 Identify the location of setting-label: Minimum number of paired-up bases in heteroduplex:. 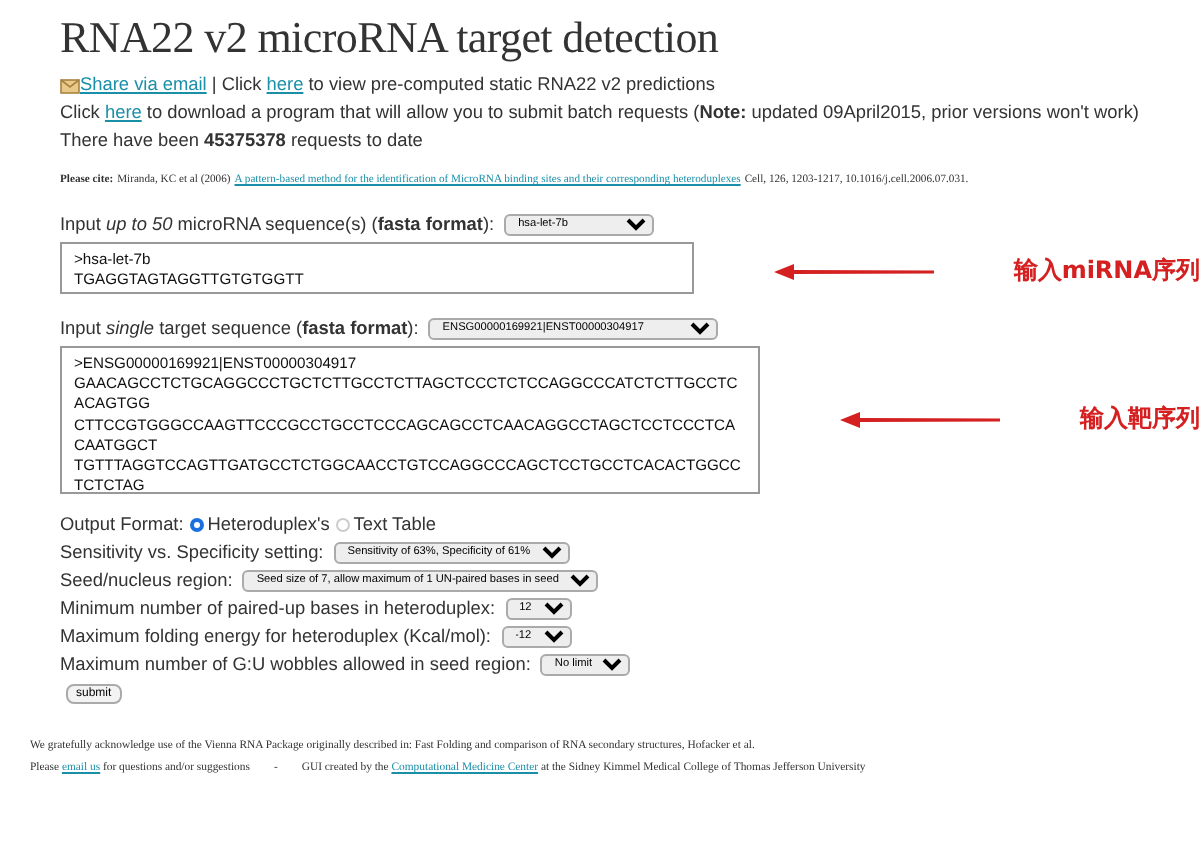
(278, 609).